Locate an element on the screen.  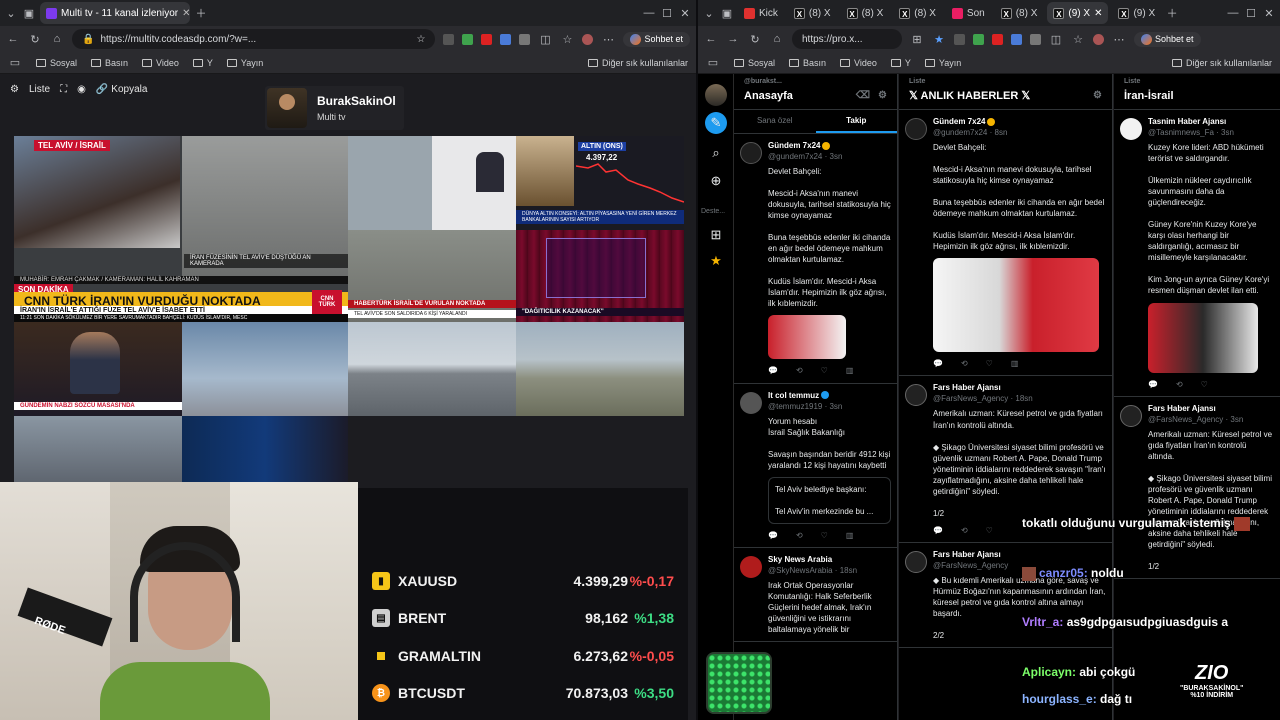
search-icon: ⌕ is located at coordinates (716, 153).